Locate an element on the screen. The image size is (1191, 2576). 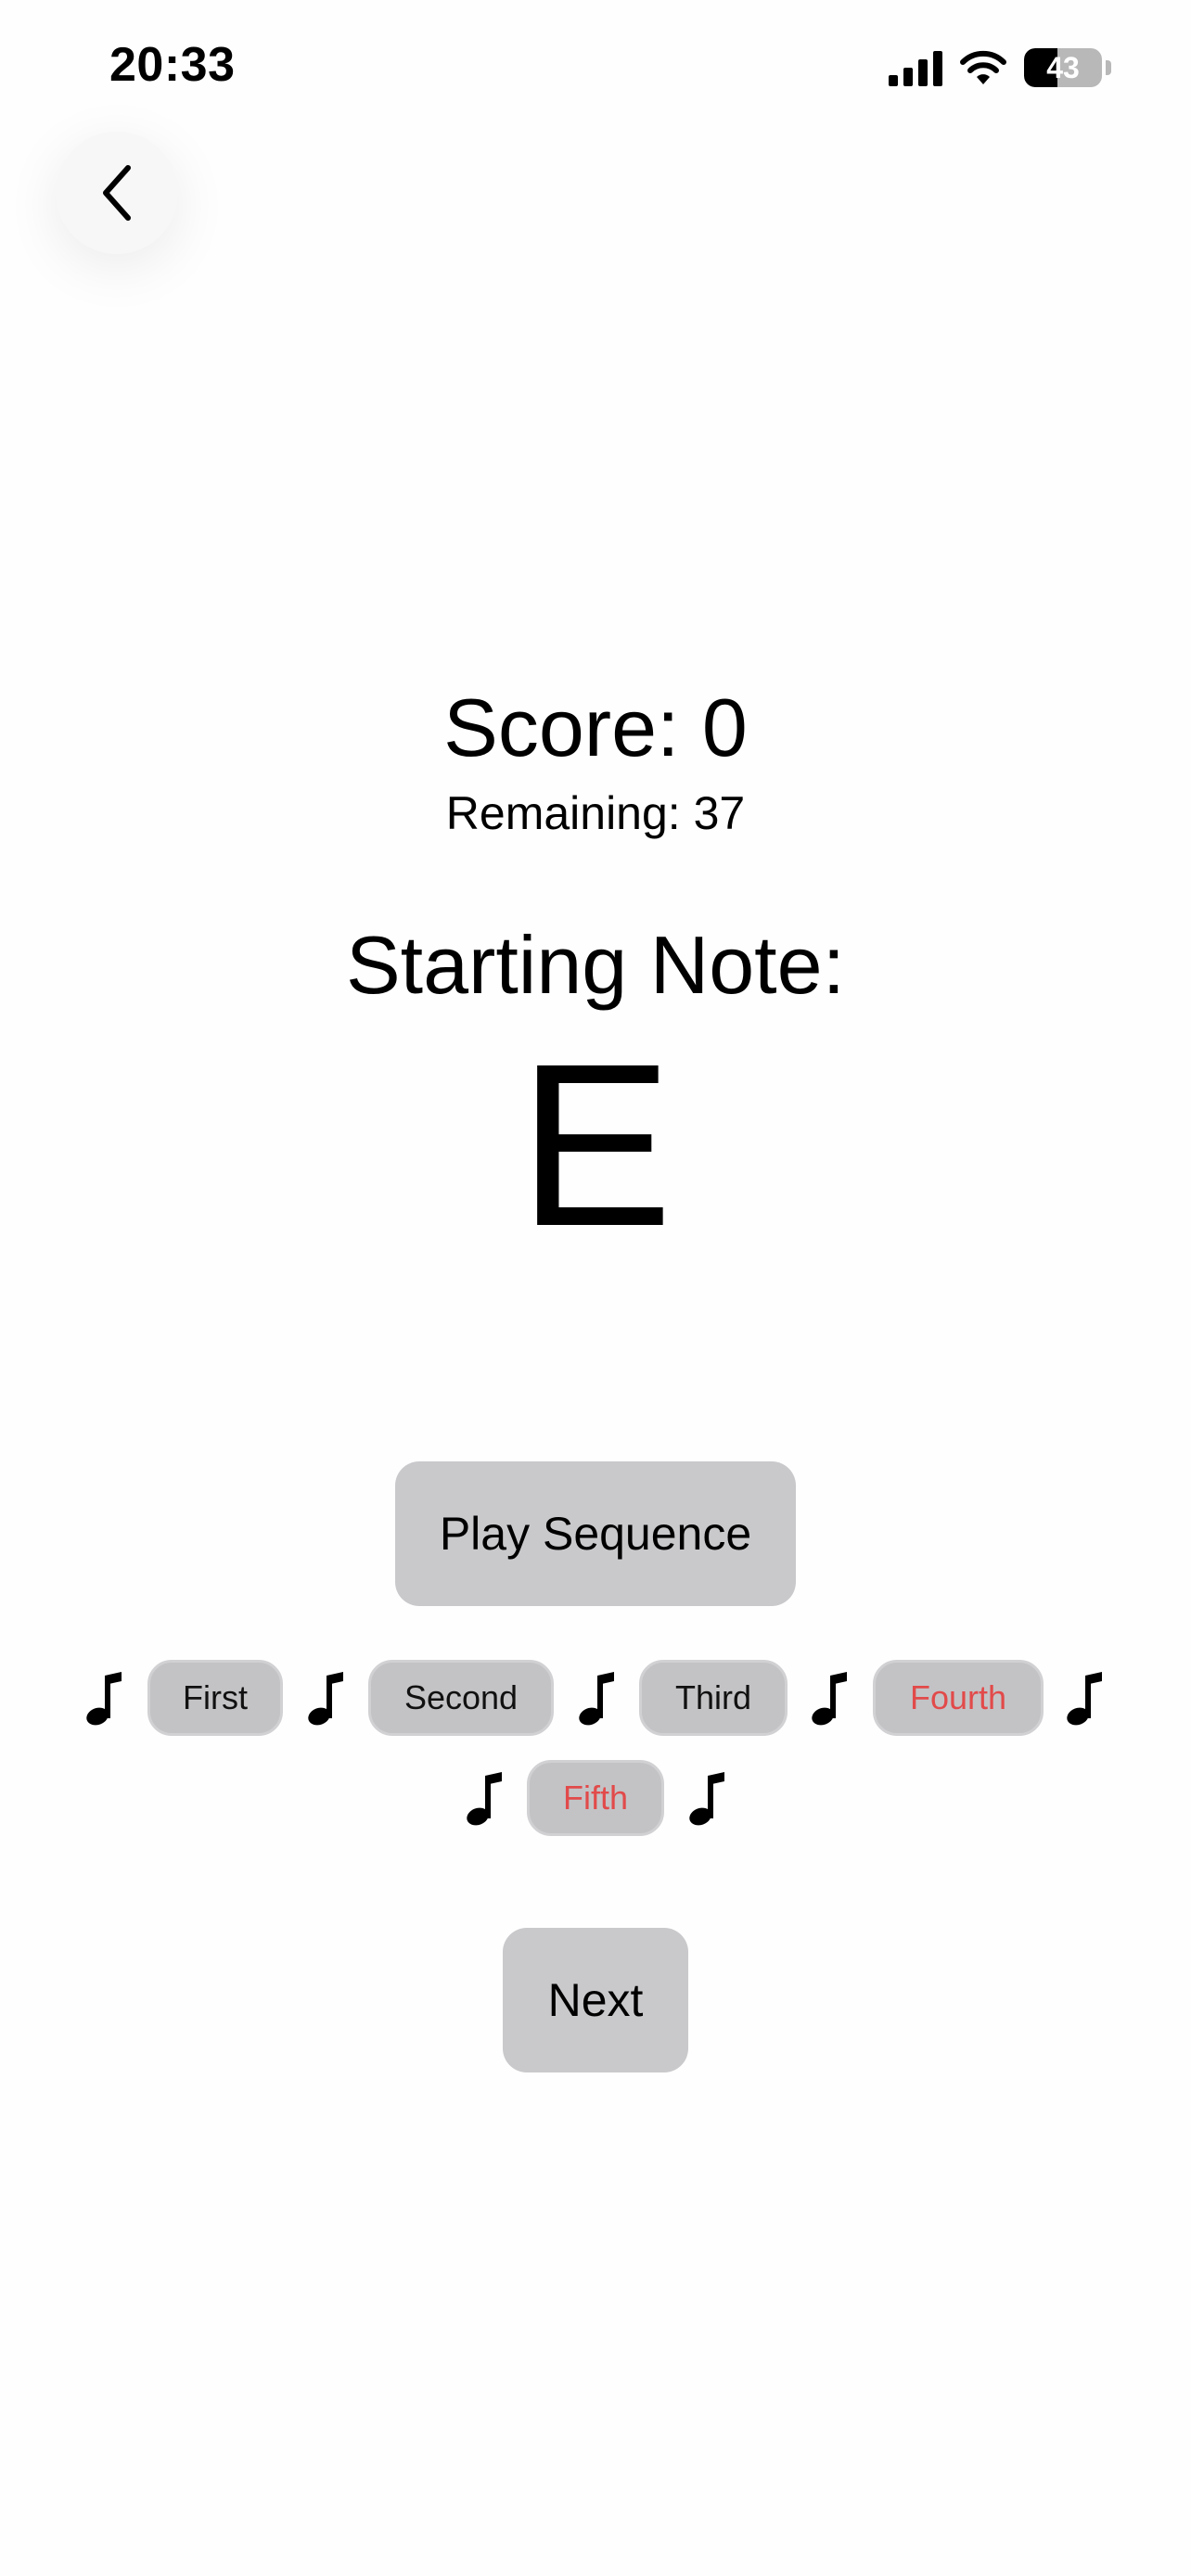
status-indicators: 43 is located at coordinates (1000, 68).